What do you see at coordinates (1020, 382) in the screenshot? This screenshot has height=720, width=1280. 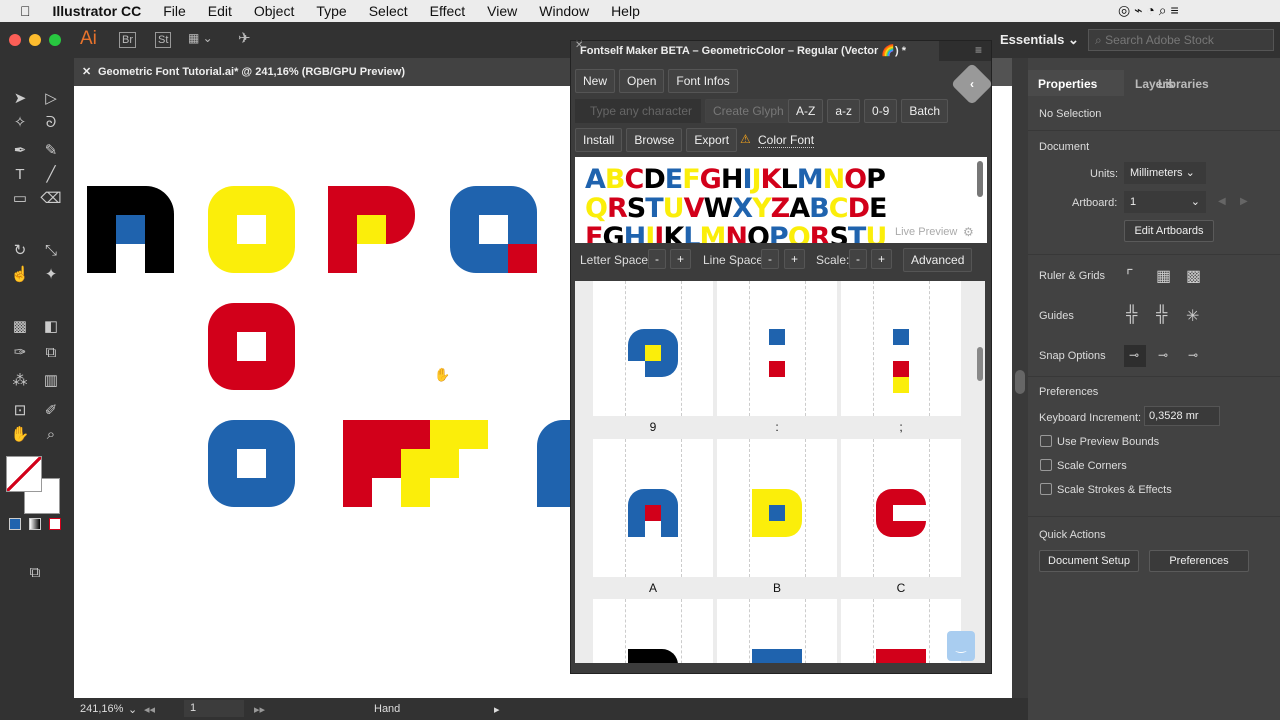 I see `scroll-thumb` at bounding box center [1020, 382].